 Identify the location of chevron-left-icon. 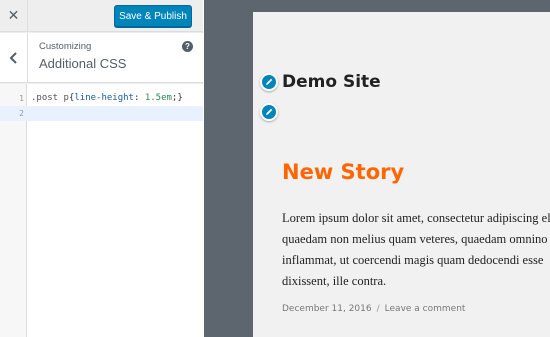
(13, 58).